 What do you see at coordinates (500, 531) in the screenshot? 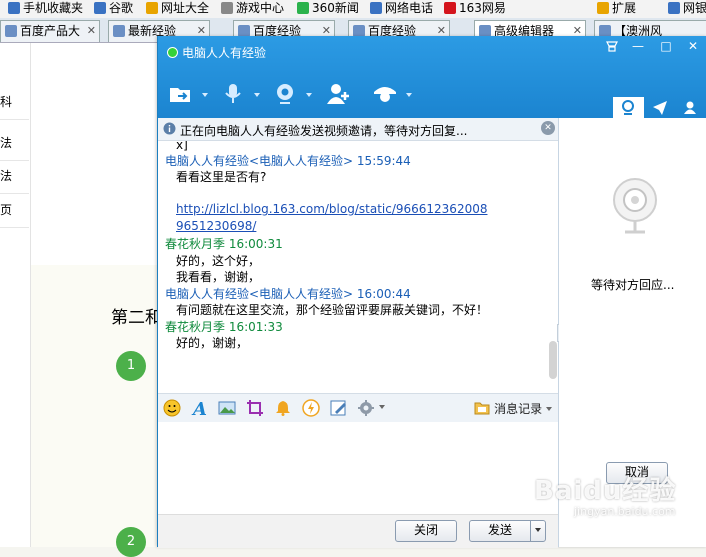
I see `send-button: 发送` at bounding box center [500, 531].